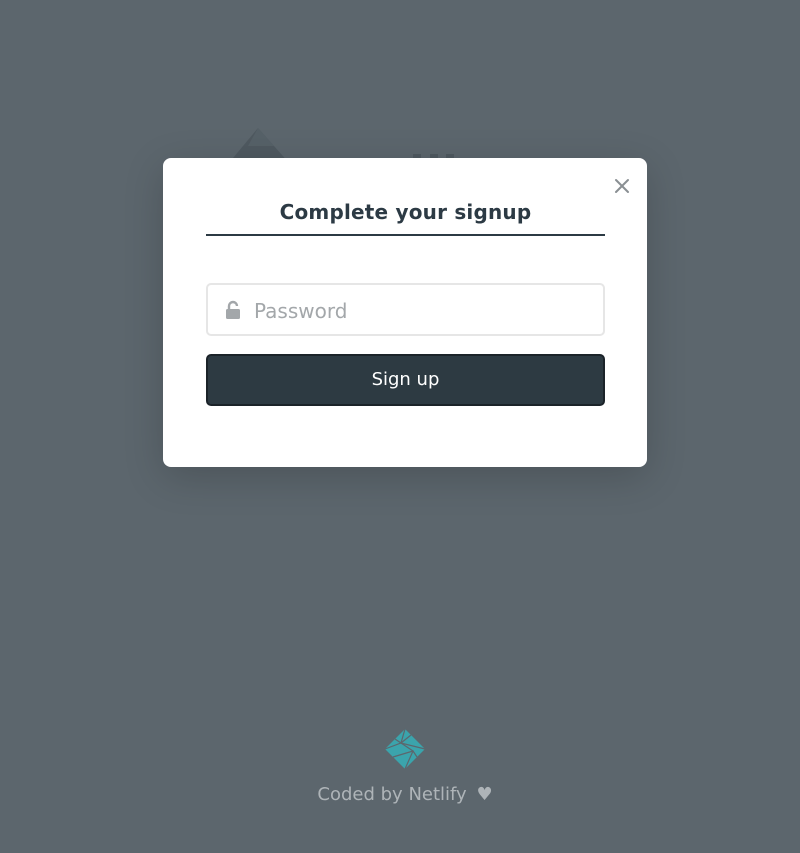 This screenshot has width=800, height=853. Describe the element at coordinates (437, 794) in the screenshot. I see `netlify-link: Netlify` at that location.